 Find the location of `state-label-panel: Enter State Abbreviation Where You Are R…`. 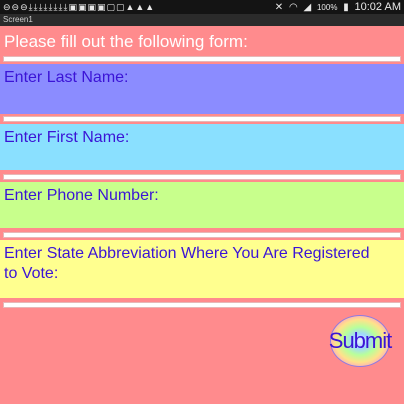

state-label-panel: Enter State Abbreviation Where You Are R… is located at coordinates (202, 269).